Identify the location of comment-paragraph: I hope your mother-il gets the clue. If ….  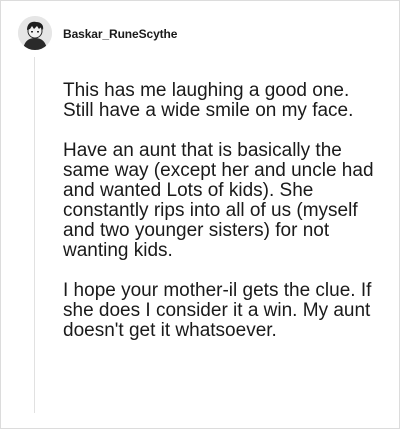
(217, 310).